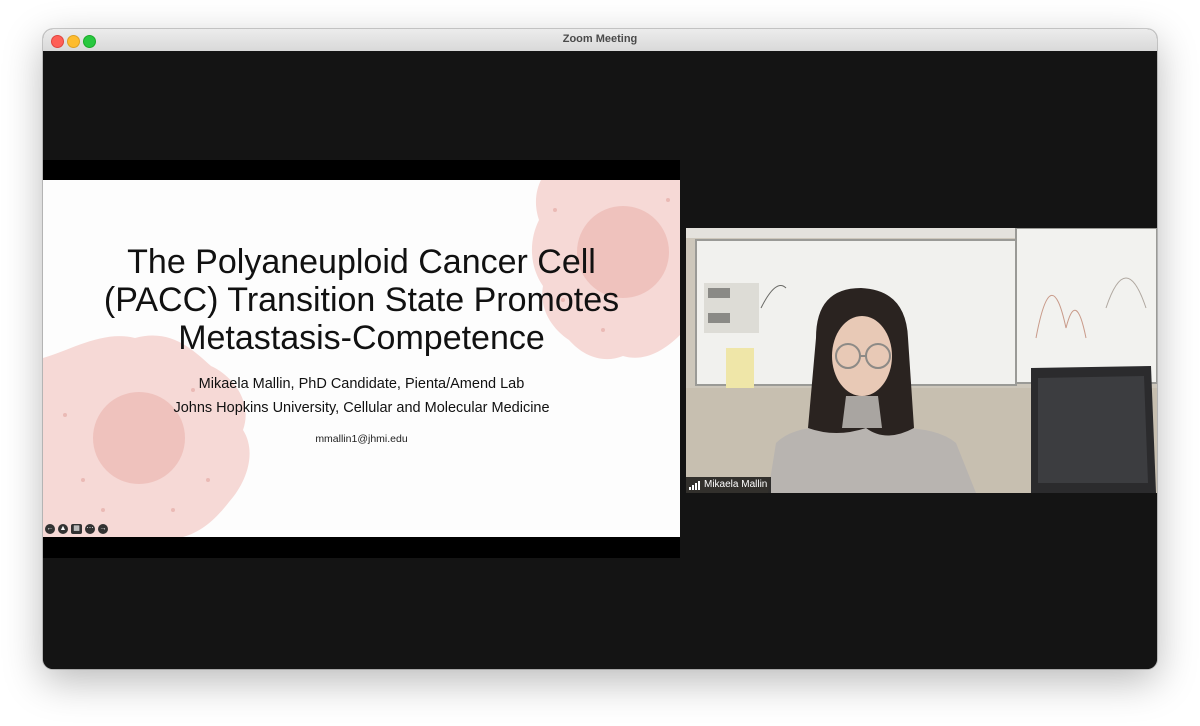 The height and width of the screenshot is (726, 1200). I want to click on slide-title-line: Metastasis-Competence, so click(361, 338).